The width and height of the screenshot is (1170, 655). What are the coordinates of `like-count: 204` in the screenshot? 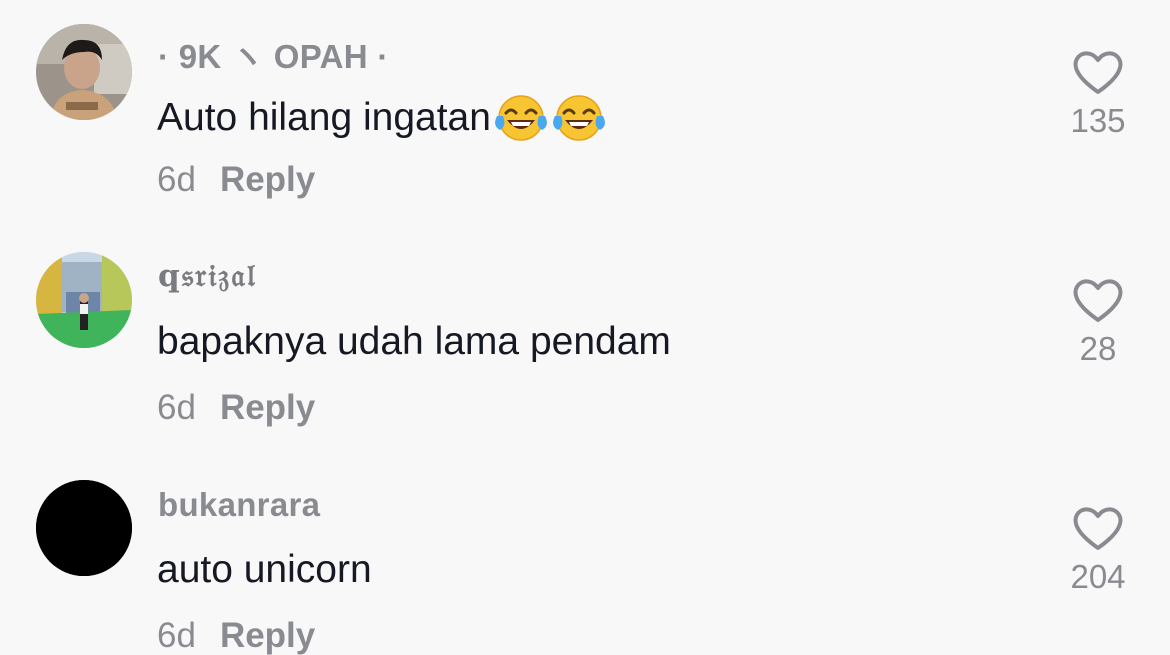 It's located at (1098, 576).